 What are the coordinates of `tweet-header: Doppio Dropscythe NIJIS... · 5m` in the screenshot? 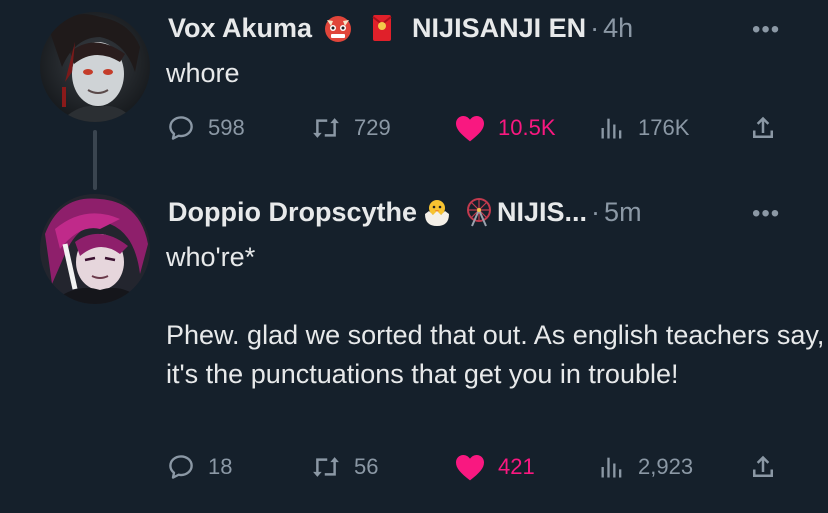 It's located at (405, 212).